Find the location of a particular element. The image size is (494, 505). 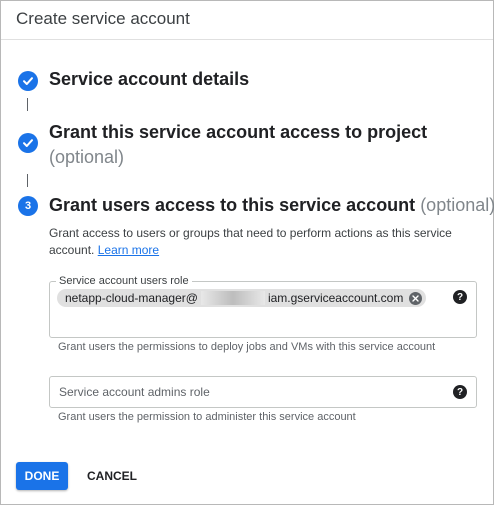

step-3-number-icon: 3 is located at coordinates (28, 206).